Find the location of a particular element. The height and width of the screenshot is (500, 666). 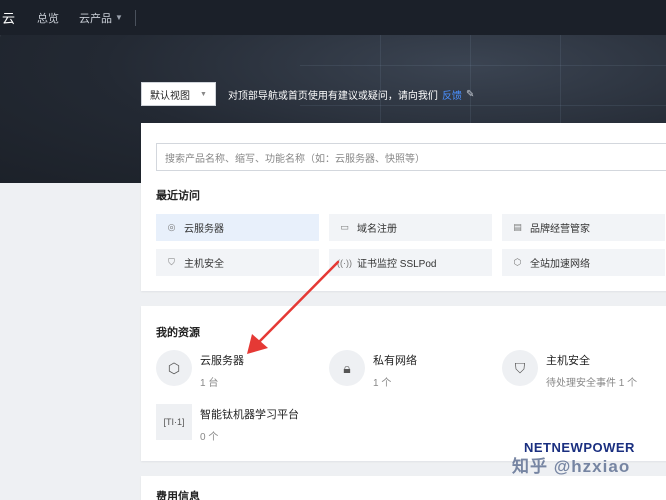

nav-products-label: 云产品 is located at coordinates (95, 18).